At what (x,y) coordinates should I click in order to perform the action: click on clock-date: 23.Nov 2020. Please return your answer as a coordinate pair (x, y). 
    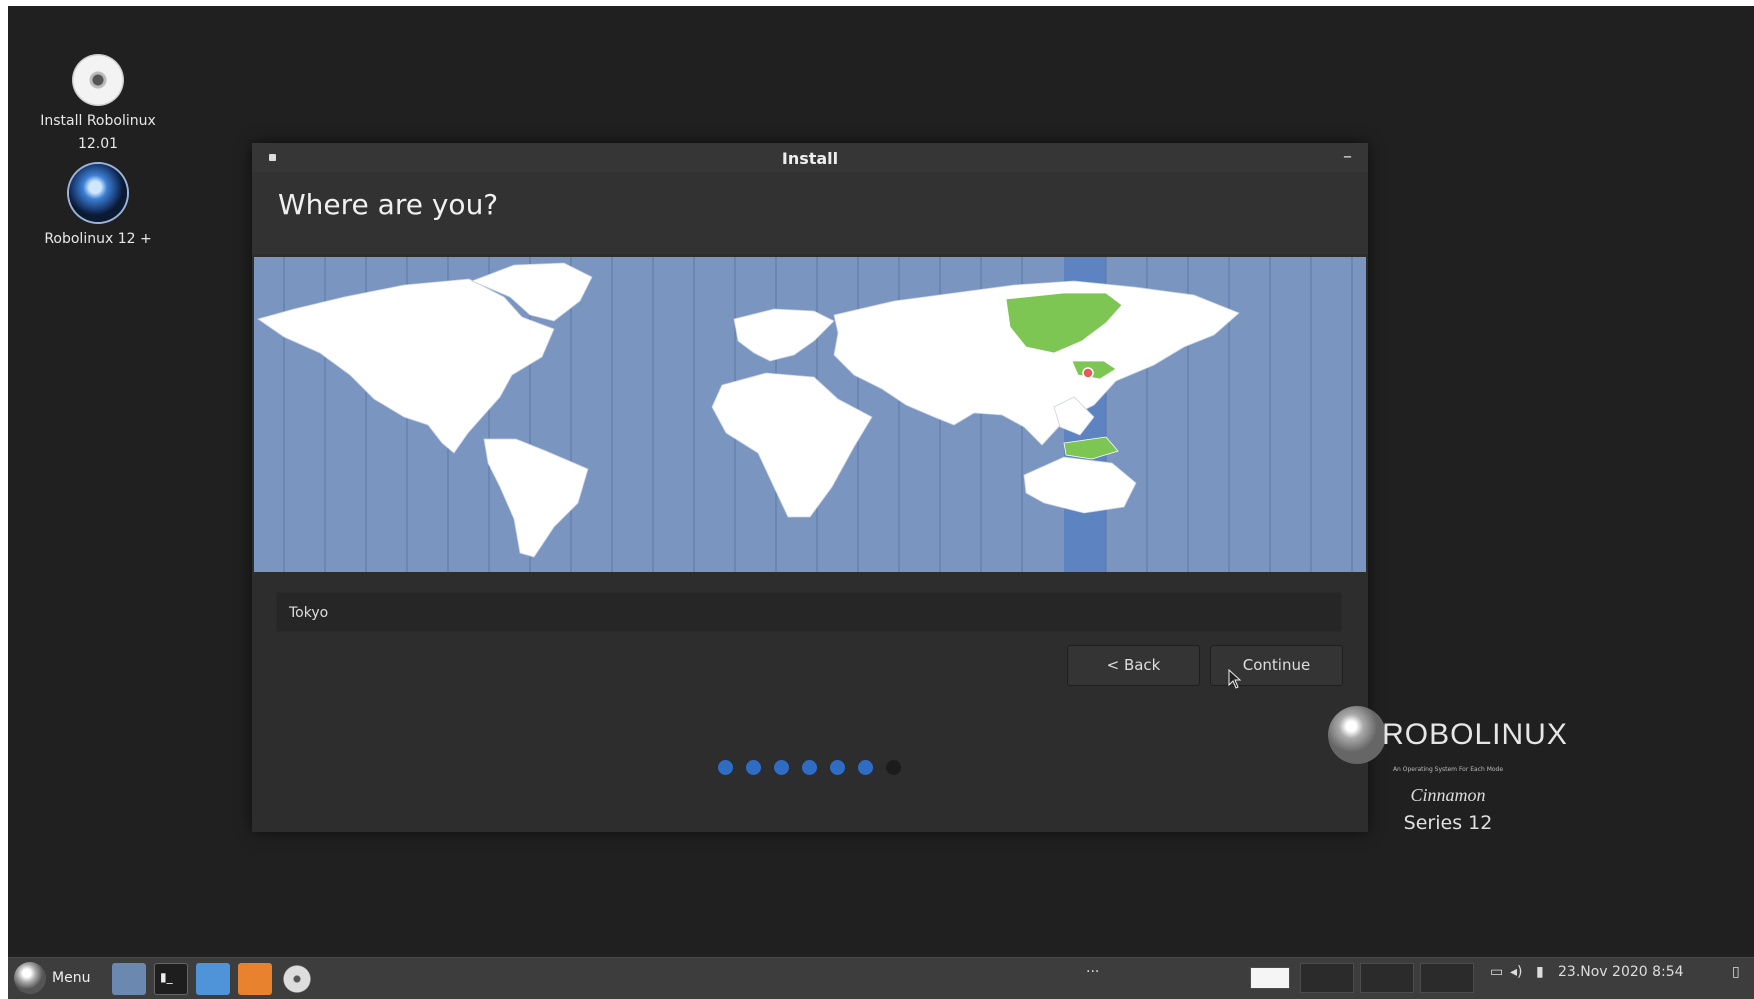
    Looking at the image, I should click on (1603, 972).